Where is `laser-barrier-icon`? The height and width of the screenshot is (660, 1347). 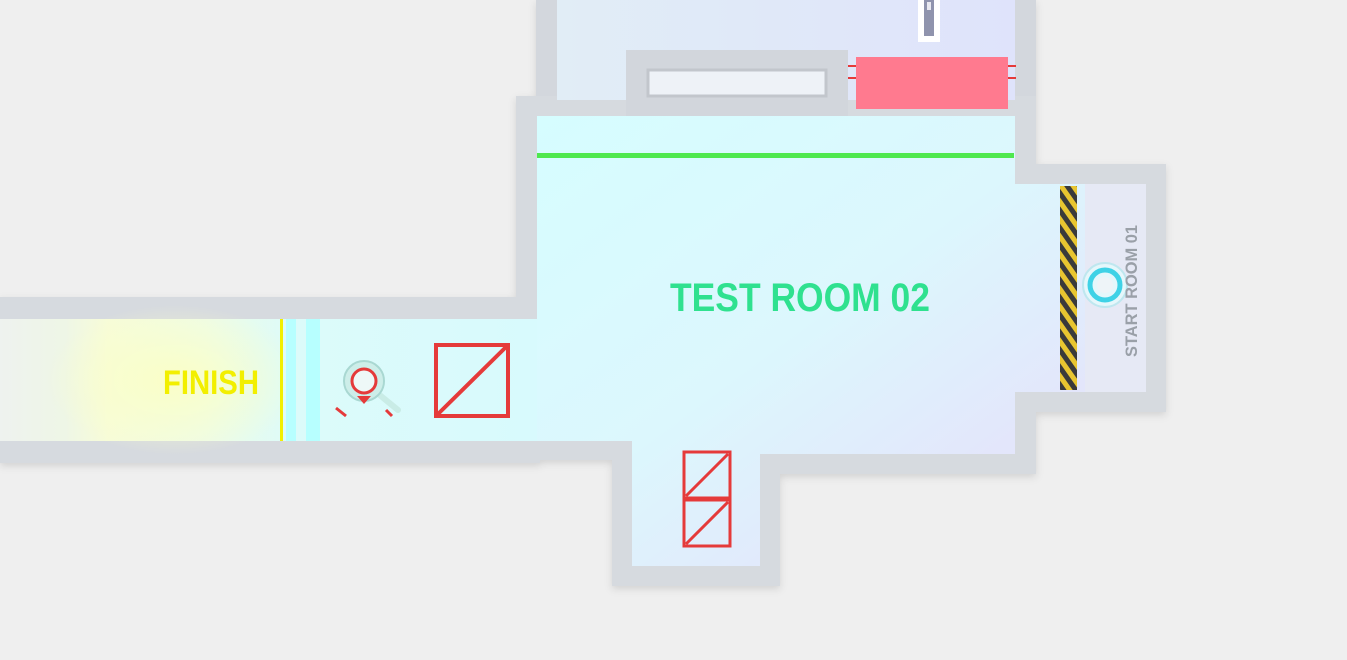
laser-barrier-icon is located at coordinates (775, 155).